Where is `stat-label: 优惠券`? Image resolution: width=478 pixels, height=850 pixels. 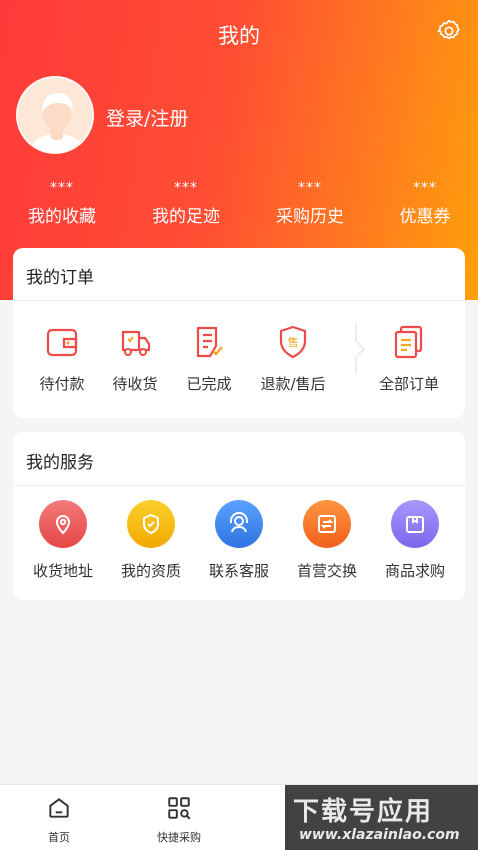 stat-label: 优惠券 is located at coordinates (425, 217).